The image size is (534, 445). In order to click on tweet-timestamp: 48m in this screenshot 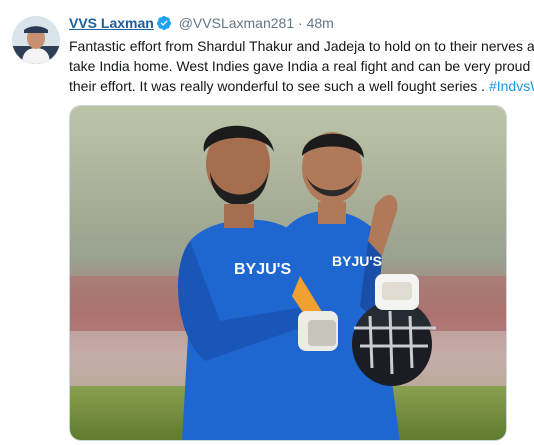, I will do `click(320, 23)`.